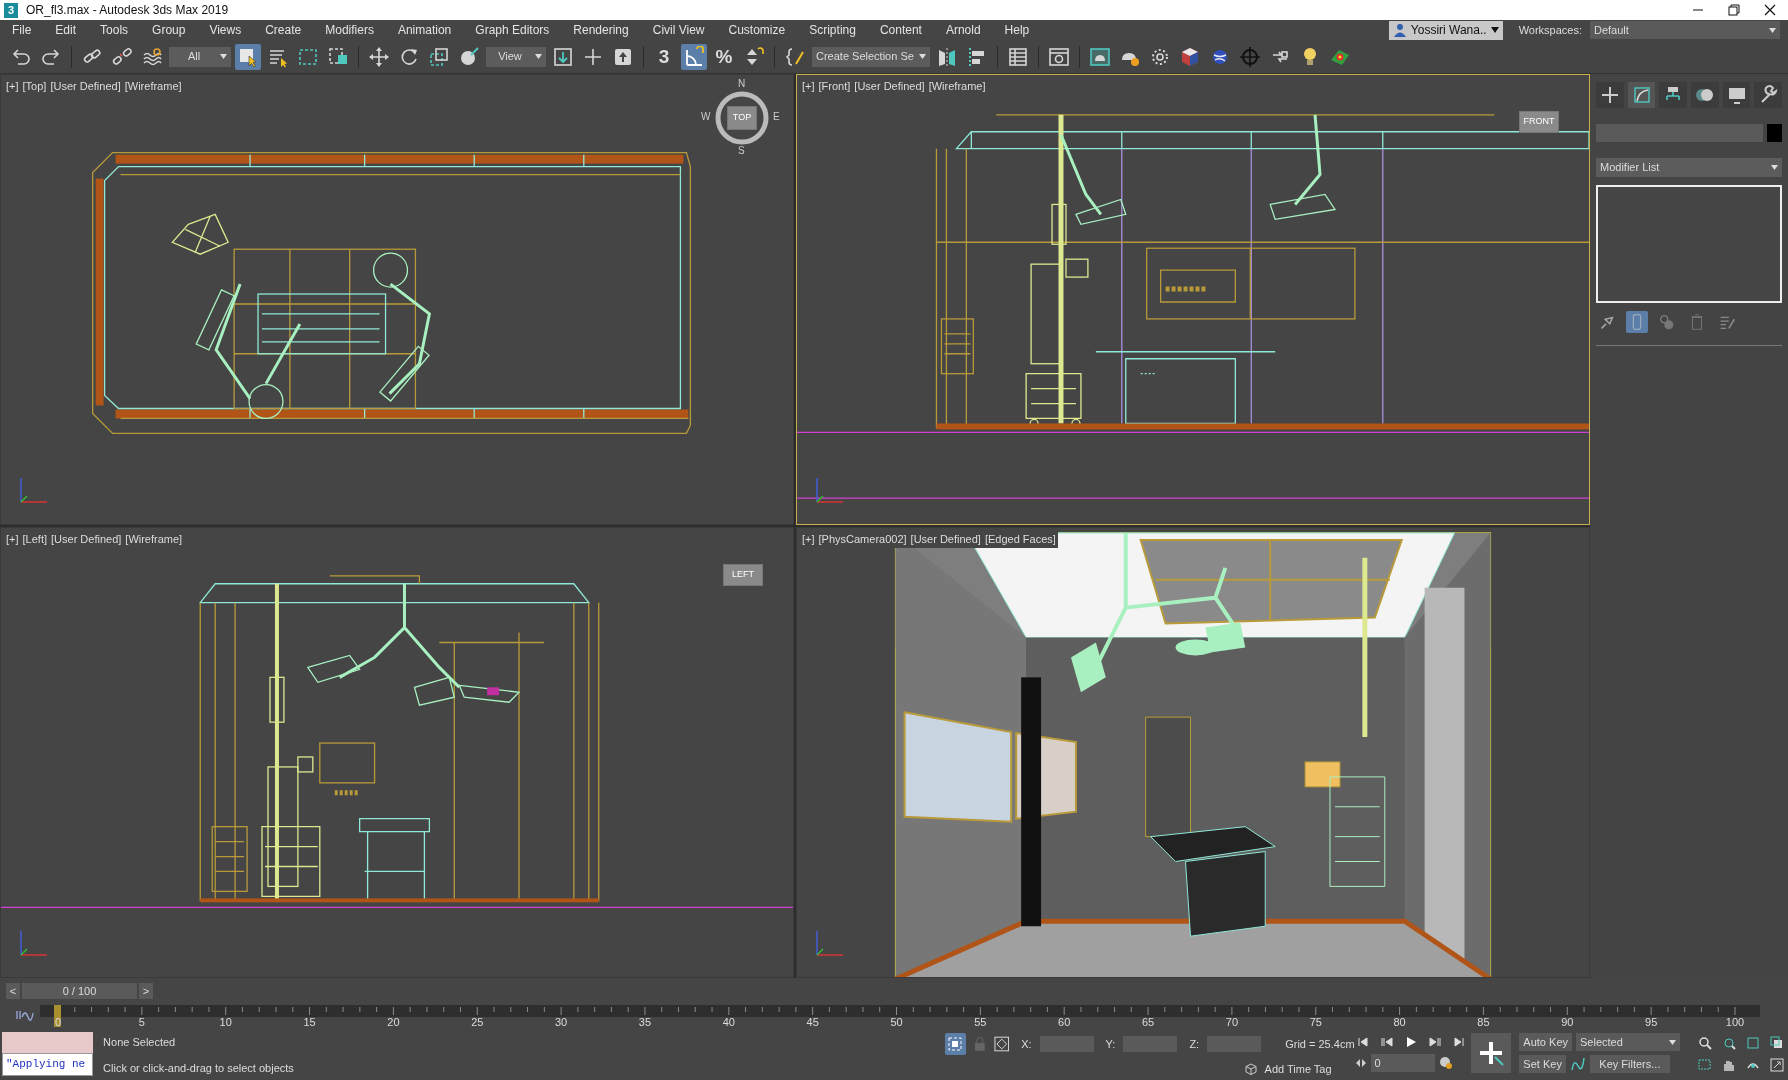 The height and width of the screenshot is (1080, 1788). Describe the element at coordinates (1577, 1064) in the screenshot. I see `key-tangent-icon` at that location.